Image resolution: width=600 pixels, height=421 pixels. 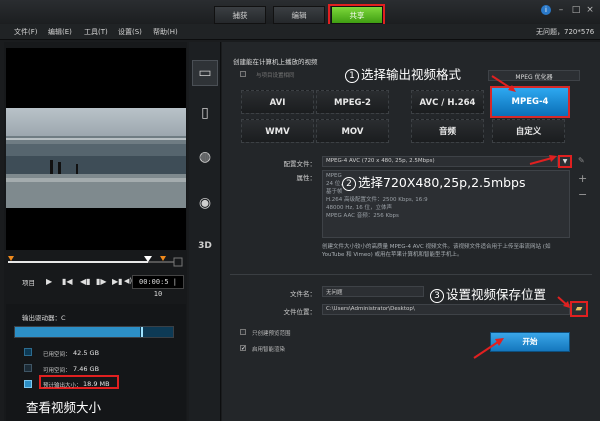 I want to click on project-label: 项目, so click(x=28, y=283).